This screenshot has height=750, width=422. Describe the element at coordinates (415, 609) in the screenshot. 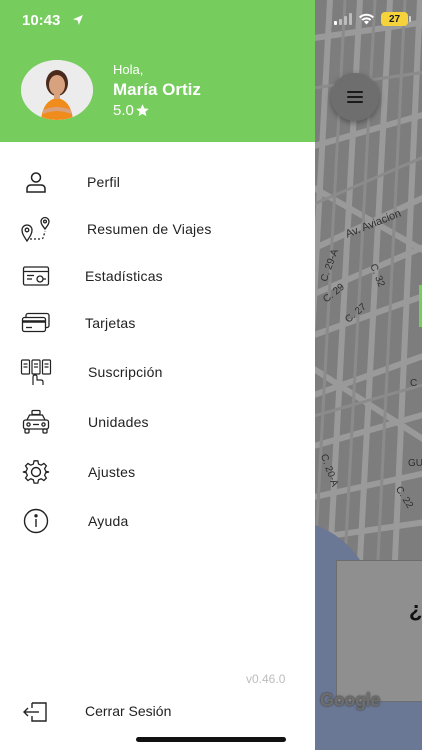

I see `map-card-text: ¿` at that location.